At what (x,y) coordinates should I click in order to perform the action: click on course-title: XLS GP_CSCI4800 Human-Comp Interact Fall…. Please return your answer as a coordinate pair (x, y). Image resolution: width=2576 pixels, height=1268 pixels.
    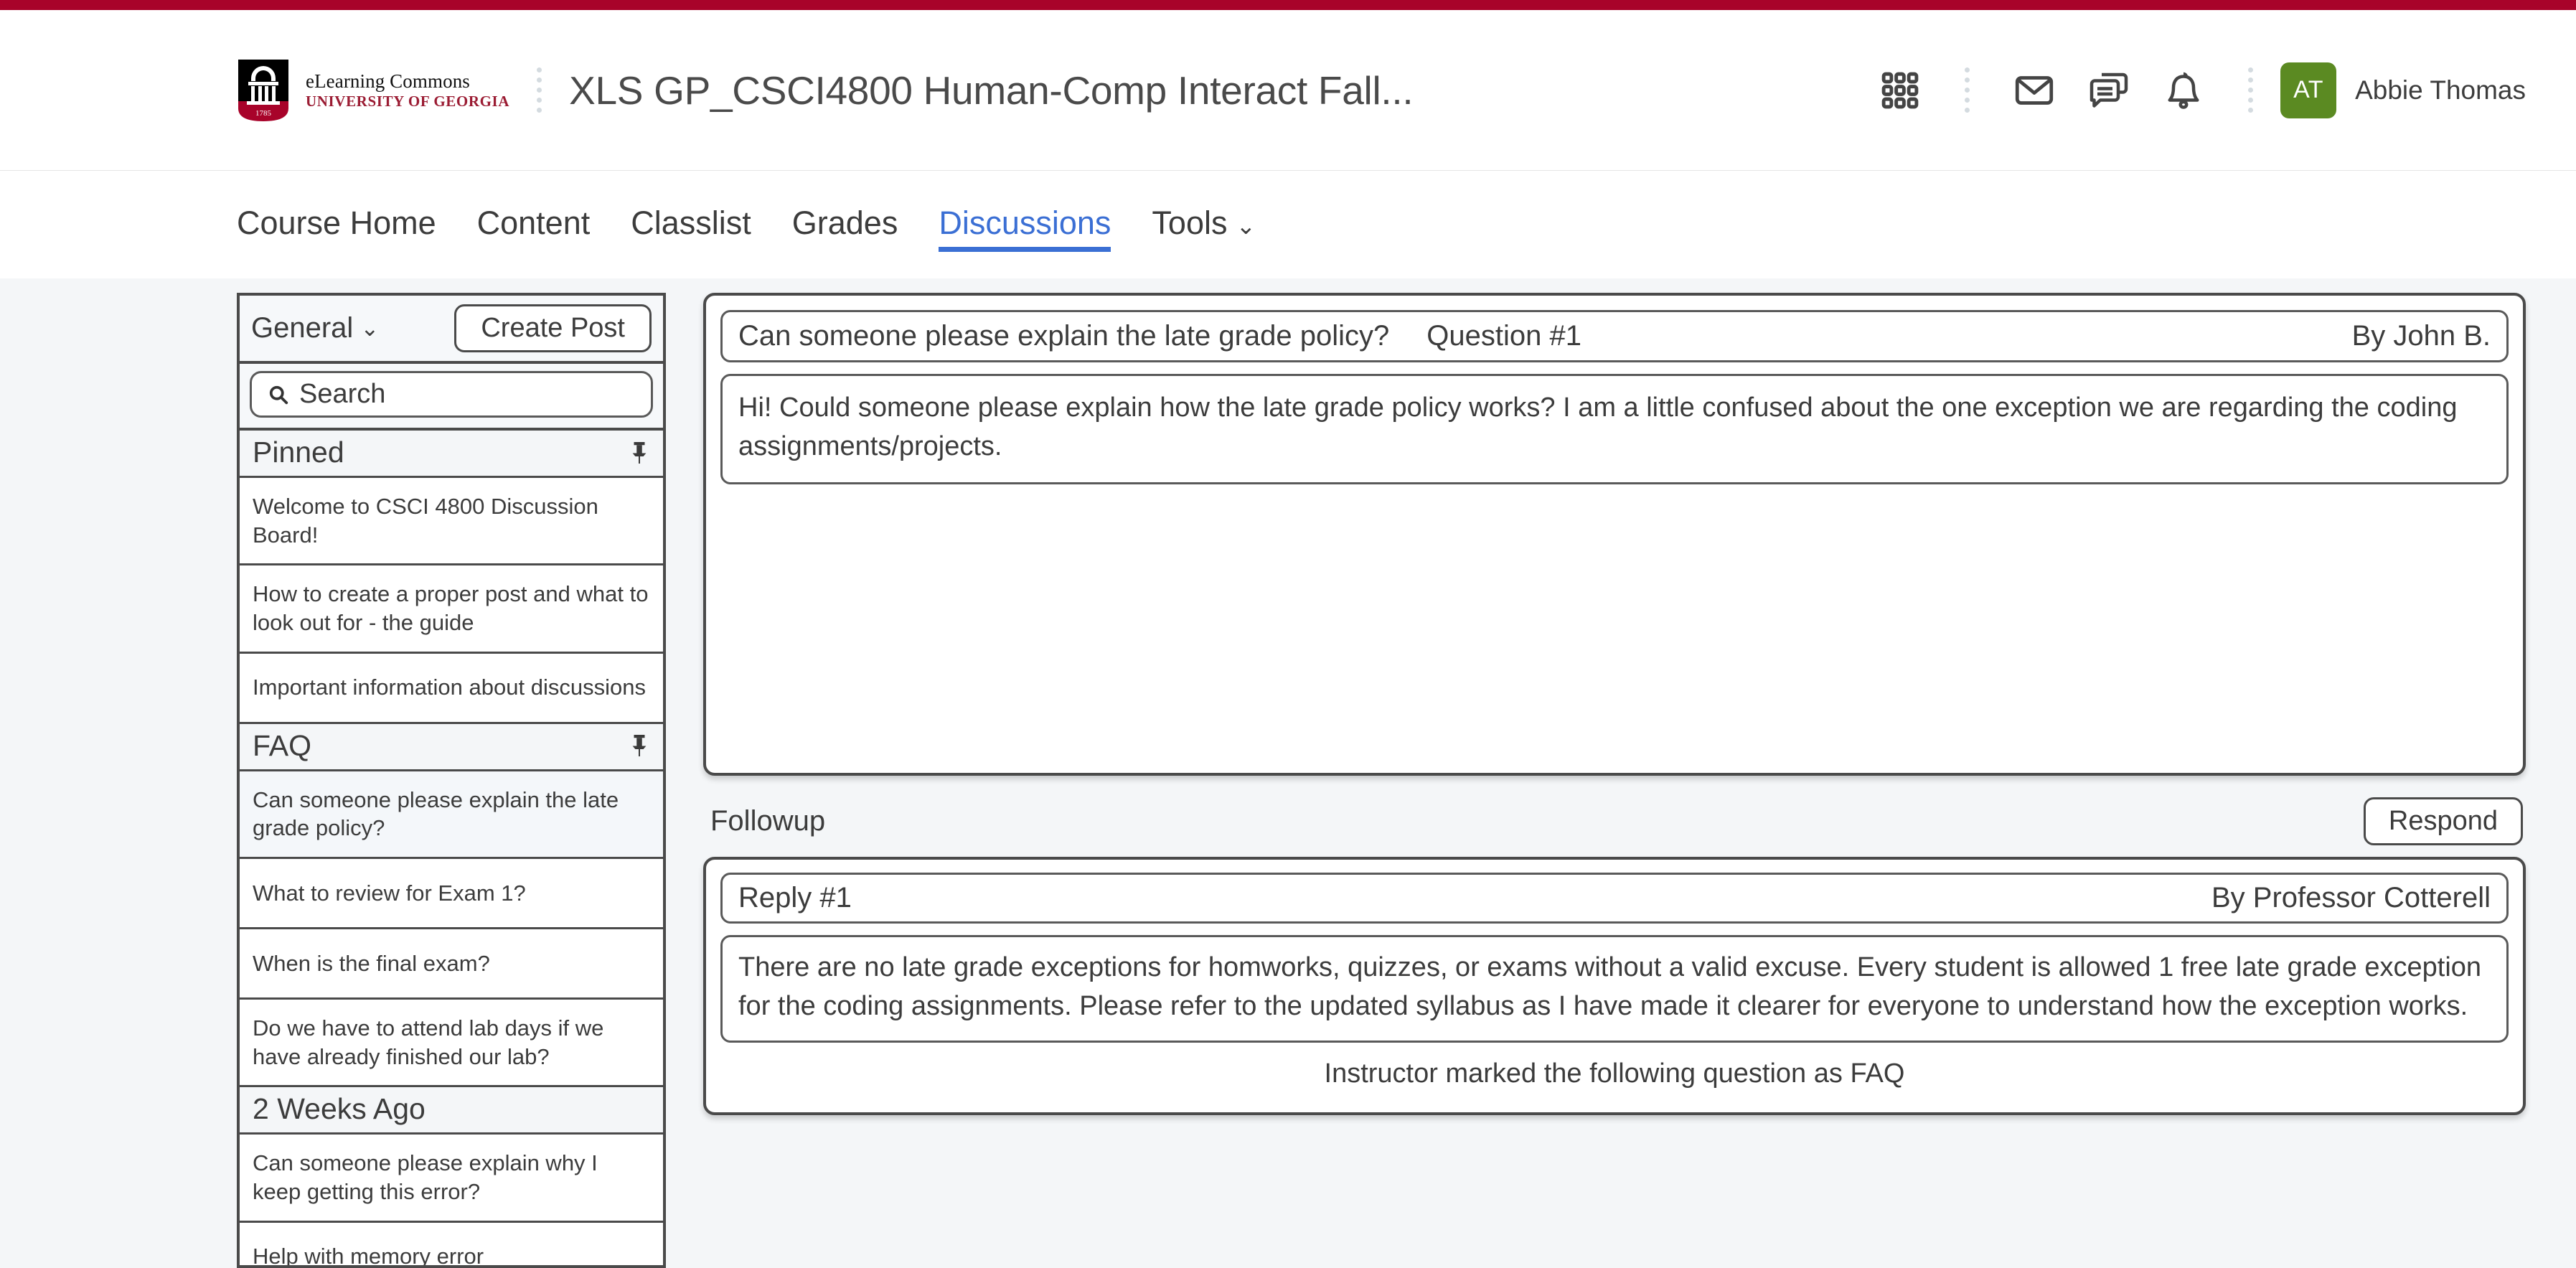
    Looking at the image, I should click on (991, 90).